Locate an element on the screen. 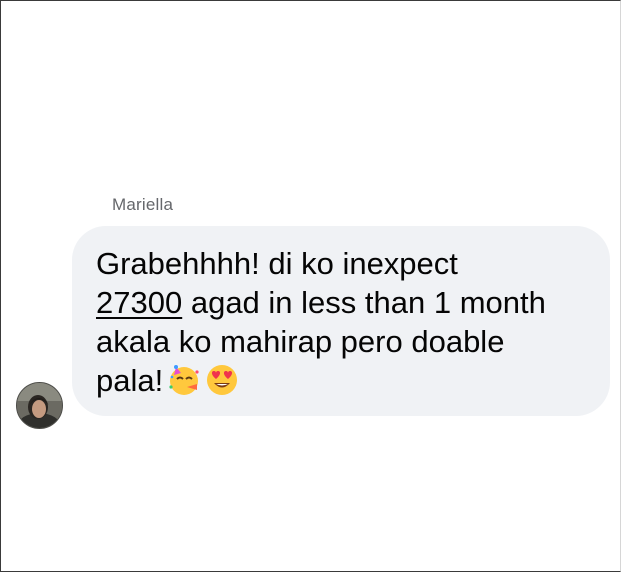 The image size is (621, 572). message-line-4-text: pala! is located at coordinates (130, 380).